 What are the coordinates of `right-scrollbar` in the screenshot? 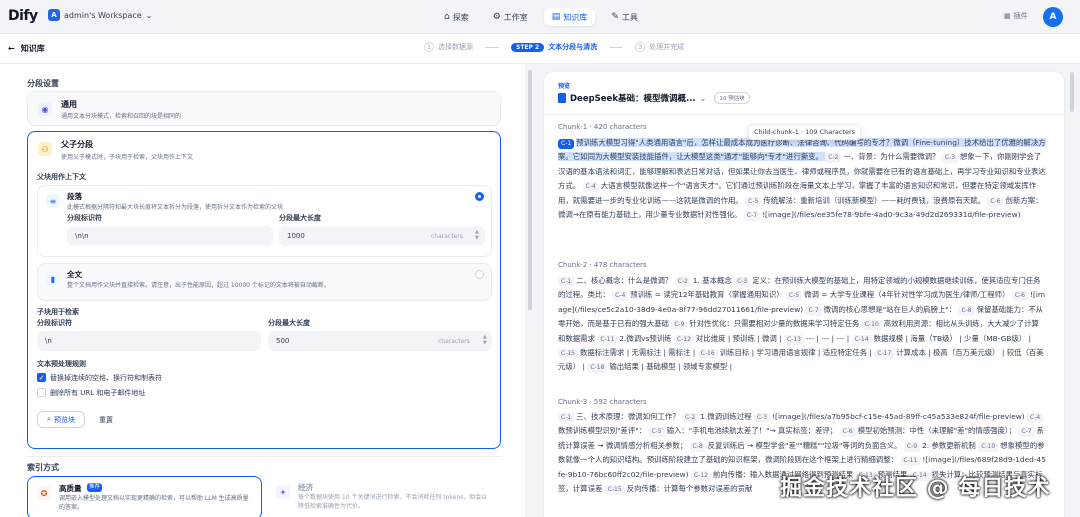 It's located at (1072, 92).